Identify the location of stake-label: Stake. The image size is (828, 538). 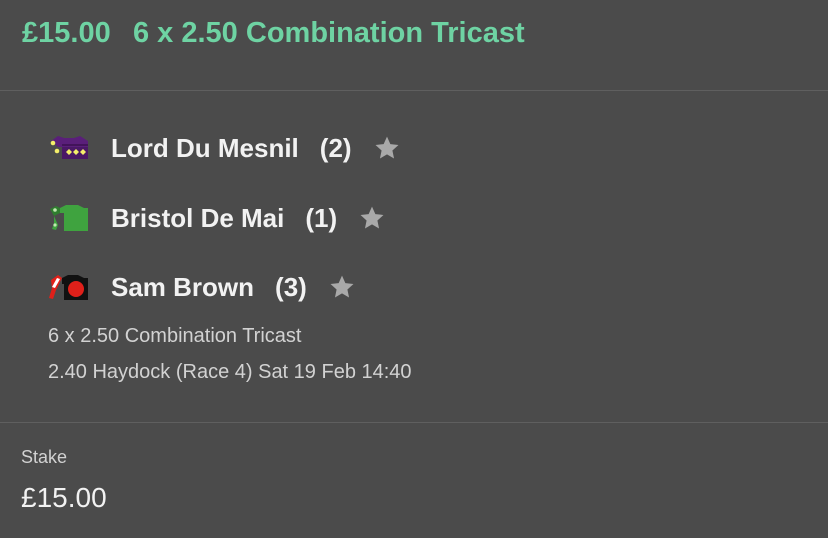
(44, 457).